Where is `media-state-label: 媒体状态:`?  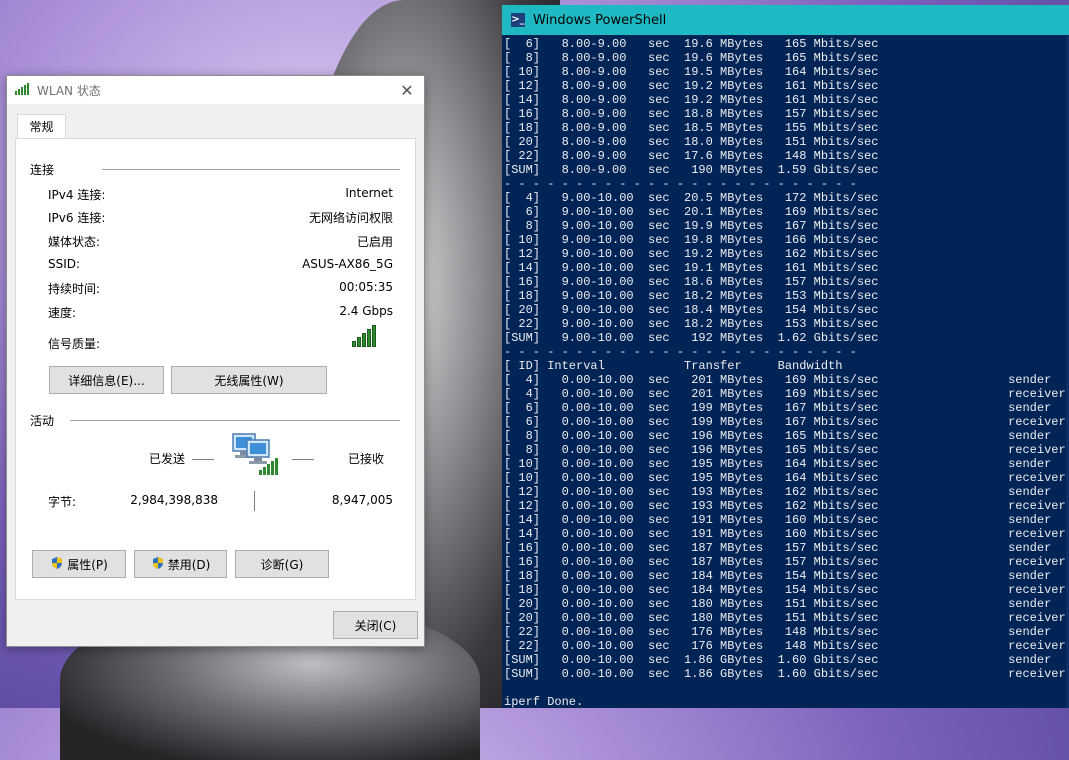 media-state-label: 媒体状态: is located at coordinates (74, 242).